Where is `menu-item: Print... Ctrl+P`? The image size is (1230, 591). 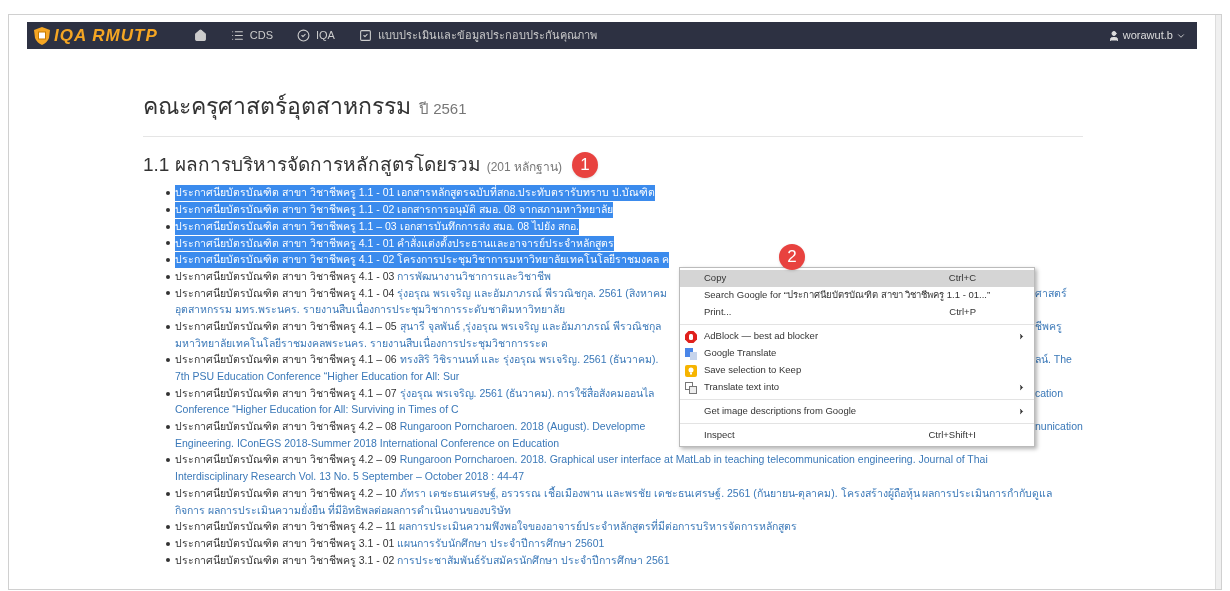
menu-item: Print... Ctrl+P is located at coordinates (857, 312).